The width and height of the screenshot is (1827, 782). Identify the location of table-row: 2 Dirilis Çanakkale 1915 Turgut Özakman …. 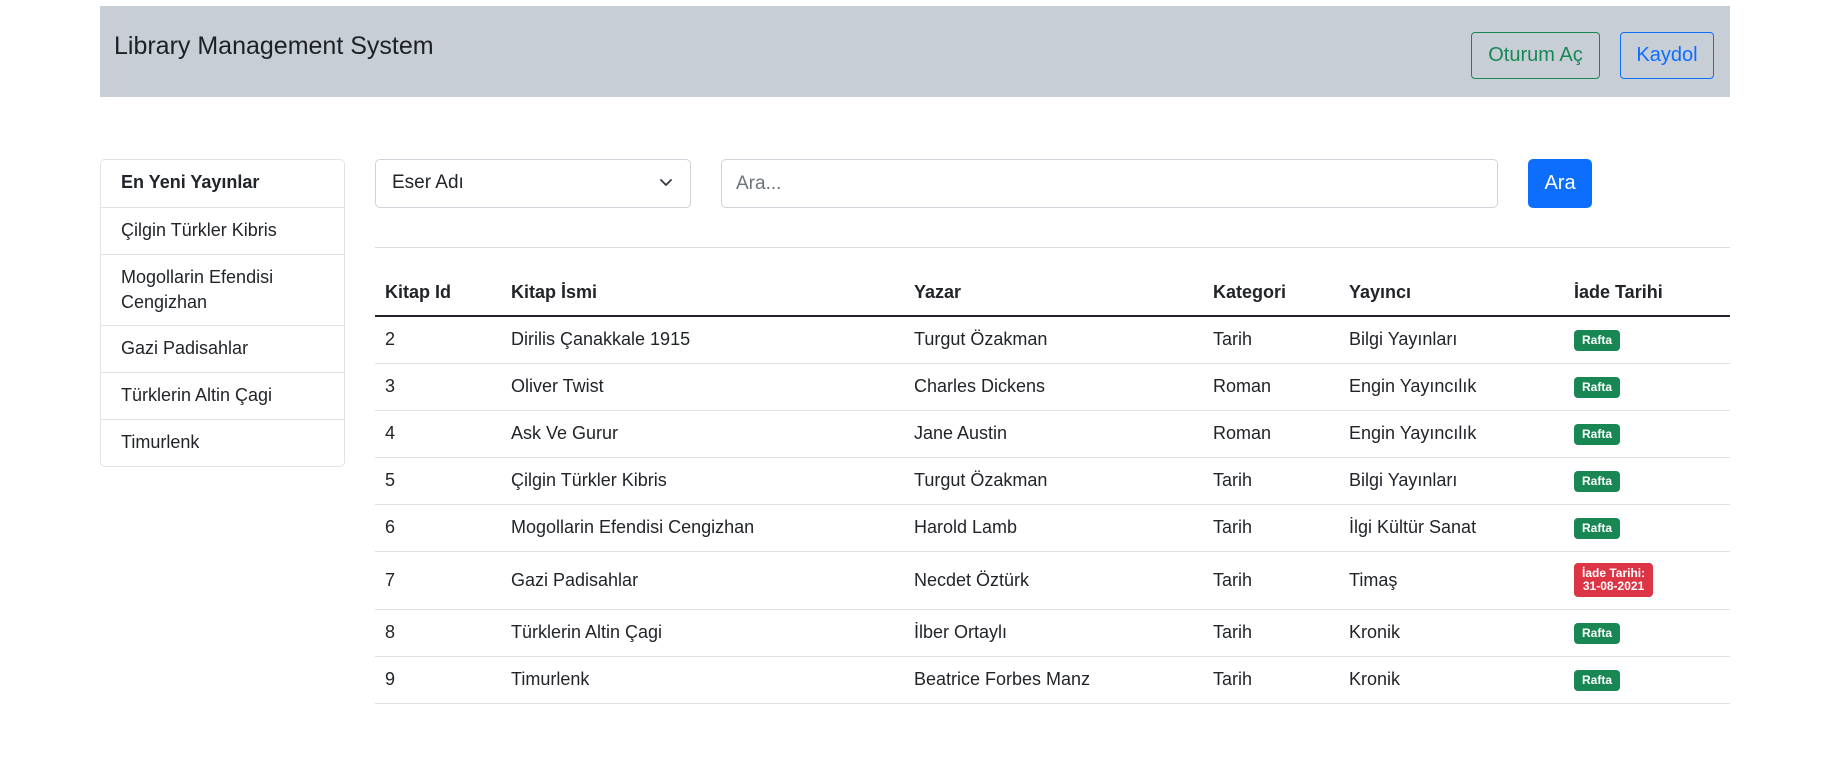
(1052, 340).